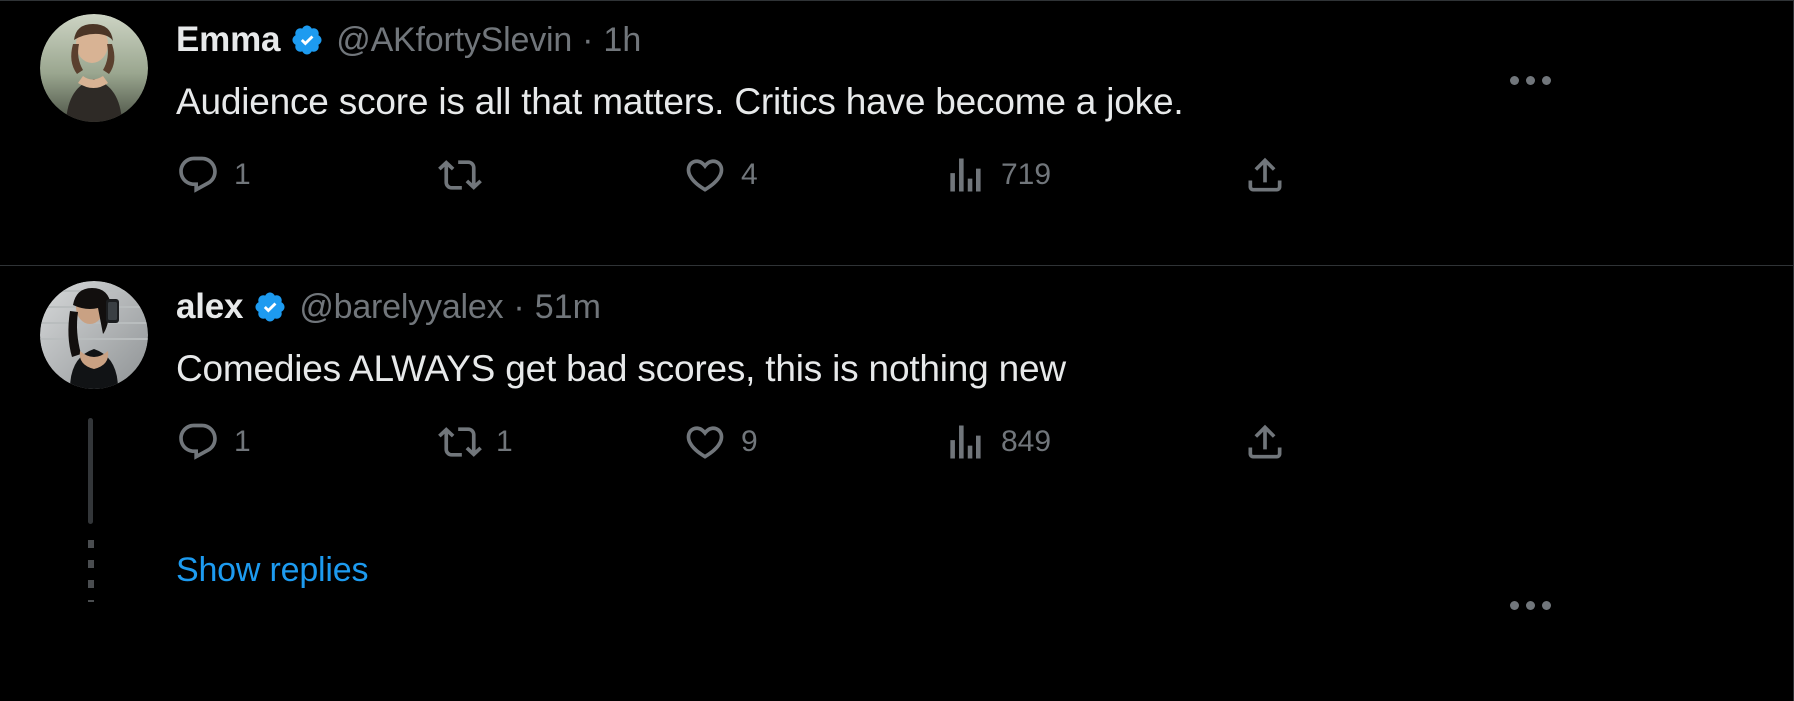  What do you see at coordinates (897, 0) in the screenshot?
I see `thread-top-divider` at bounding box center [897, 0].